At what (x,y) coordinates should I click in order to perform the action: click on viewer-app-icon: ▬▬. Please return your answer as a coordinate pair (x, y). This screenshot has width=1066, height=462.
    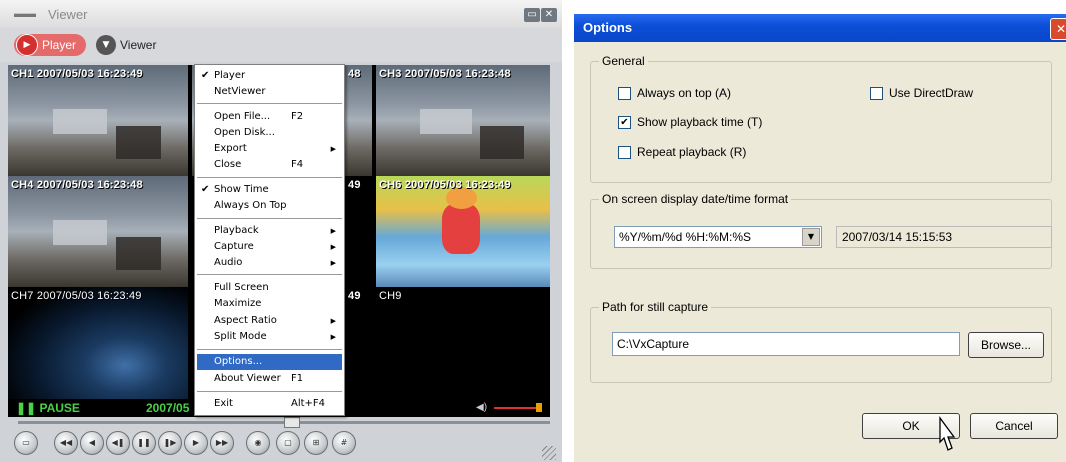
    Looking at the image, I should click on (25, 14).